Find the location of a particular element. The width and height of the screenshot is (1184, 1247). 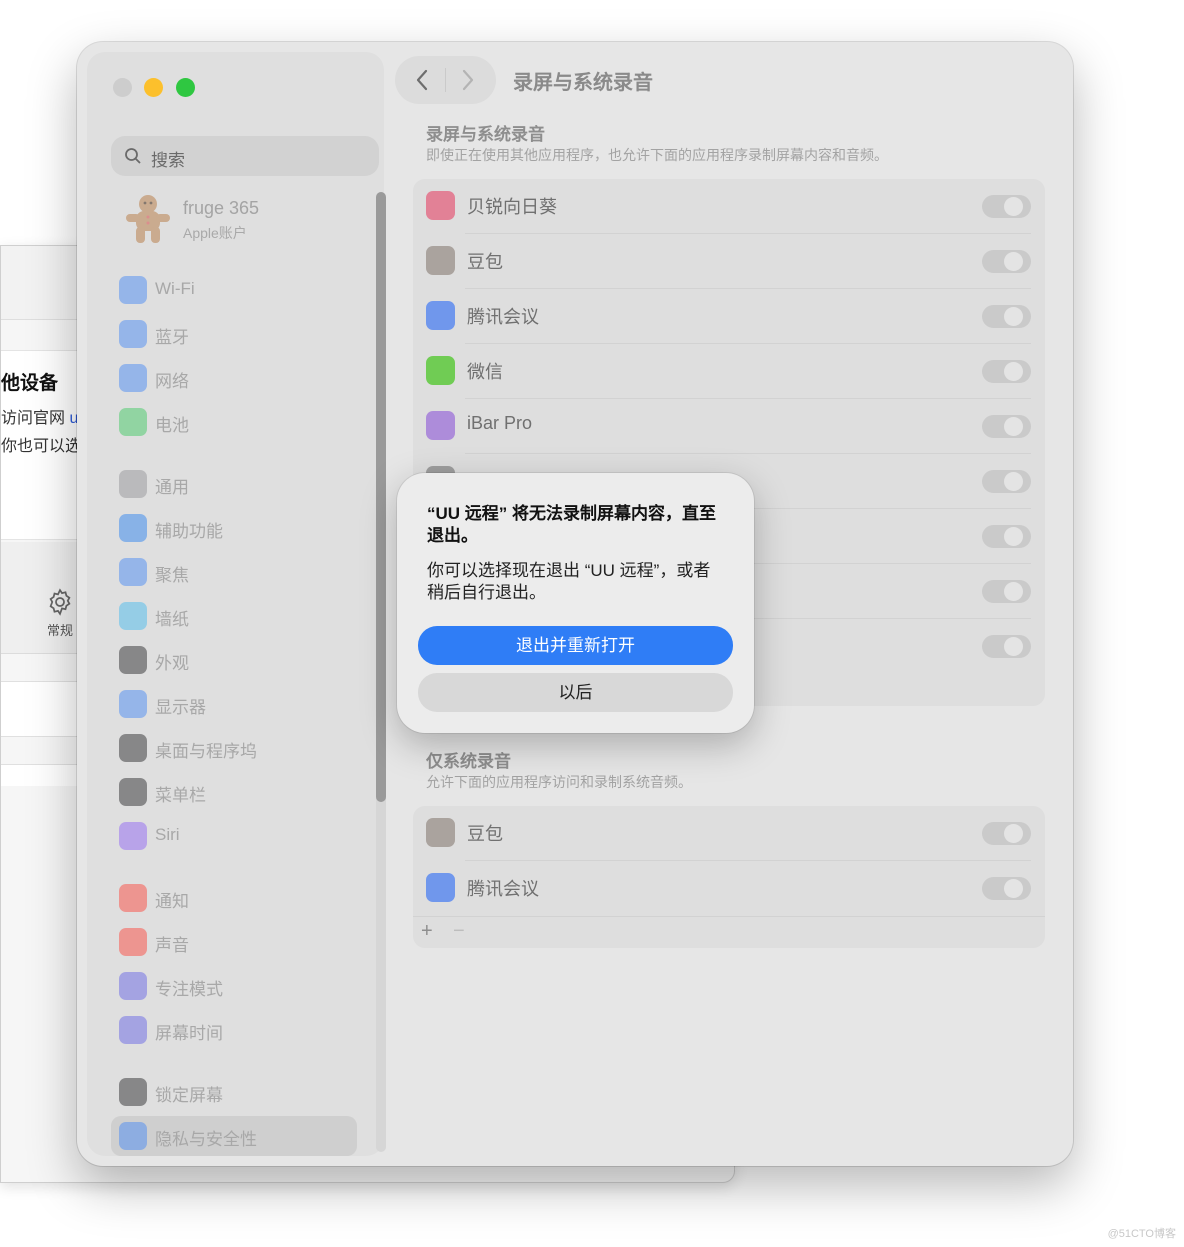

app-label: iBar Pro is located at coordinates (500, 423).